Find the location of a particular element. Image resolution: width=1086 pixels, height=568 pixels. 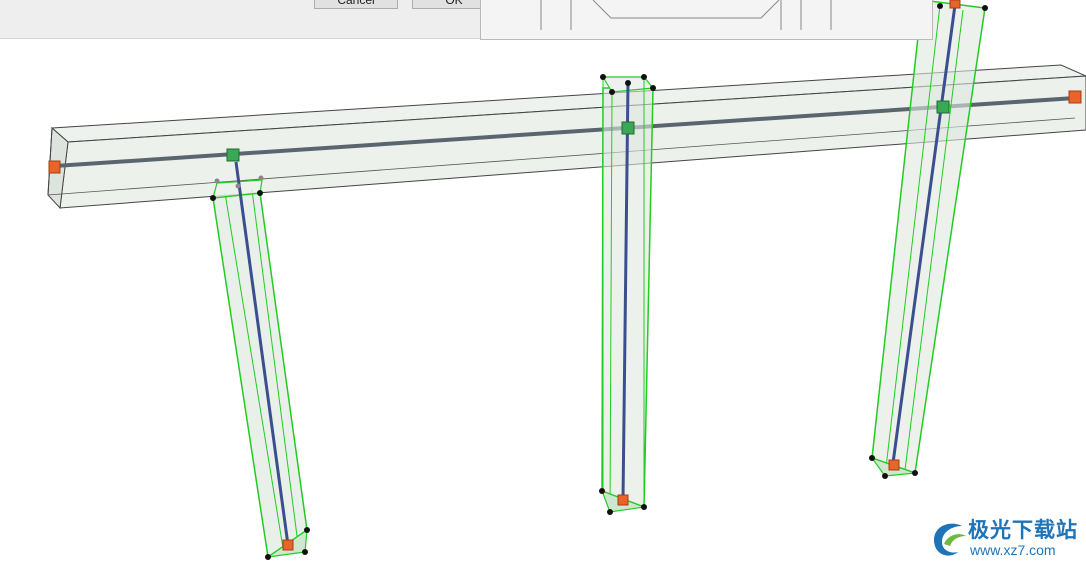

preview-panel is located at coordinates (706, 20).